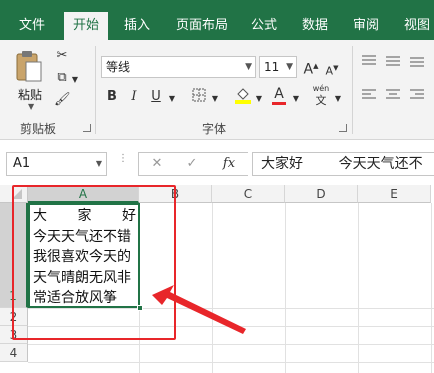 The height and width of the screenshot is (373, 434). Describe the element at coordinates (417, 63) in the screenshot. I see `align-bottom-icon` at that location.